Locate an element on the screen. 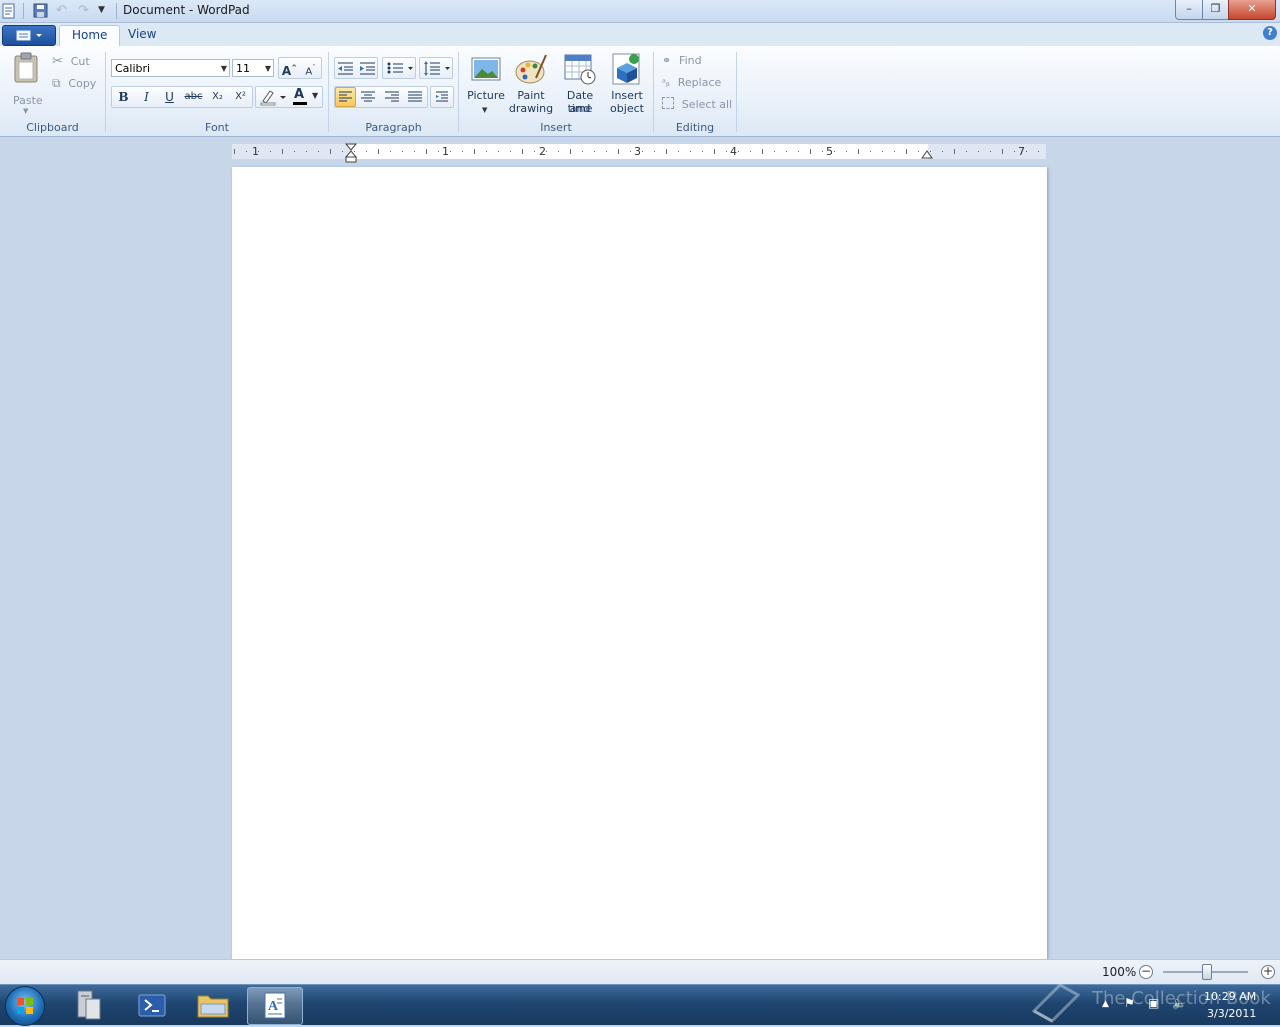 This screenshot has height=1027, width=1280. superscript-button: X² is located at coordinates (240, 97).